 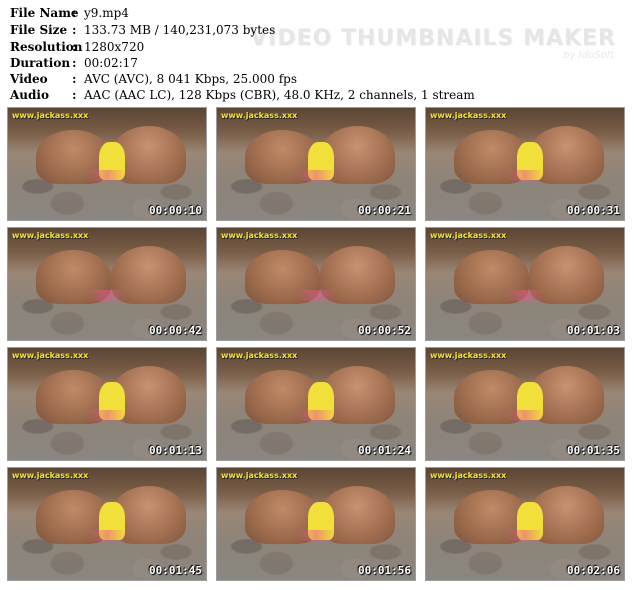 What do you see at coordinates (525, 164) in the screenshot?
I see `thumbnail: www.jackass.xxx 00:00:31` at bounding box center [525, 164].